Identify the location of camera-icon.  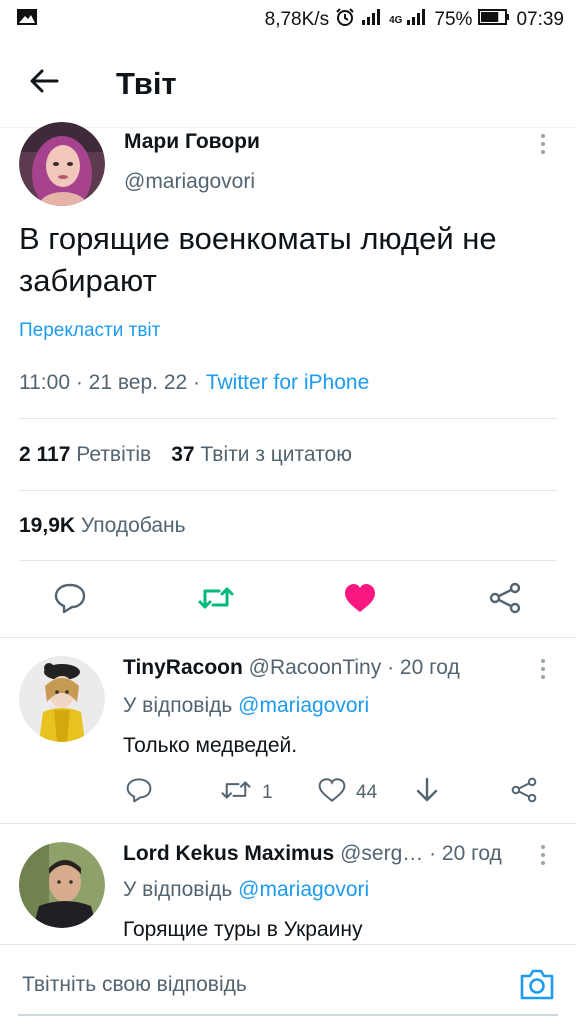
(537, 987).